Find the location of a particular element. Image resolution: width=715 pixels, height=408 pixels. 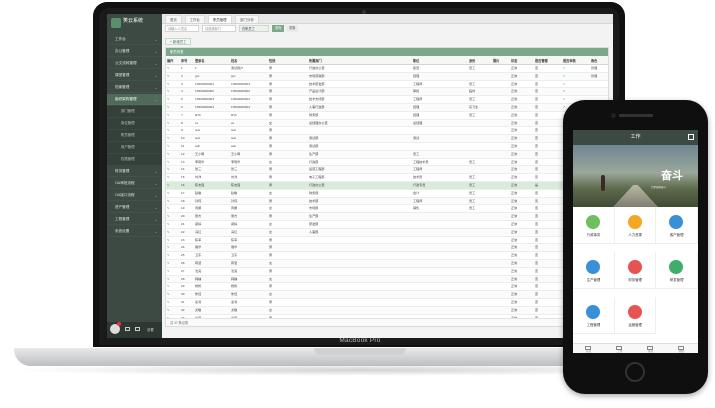

scan-icon is located at coordinates (691, 137).